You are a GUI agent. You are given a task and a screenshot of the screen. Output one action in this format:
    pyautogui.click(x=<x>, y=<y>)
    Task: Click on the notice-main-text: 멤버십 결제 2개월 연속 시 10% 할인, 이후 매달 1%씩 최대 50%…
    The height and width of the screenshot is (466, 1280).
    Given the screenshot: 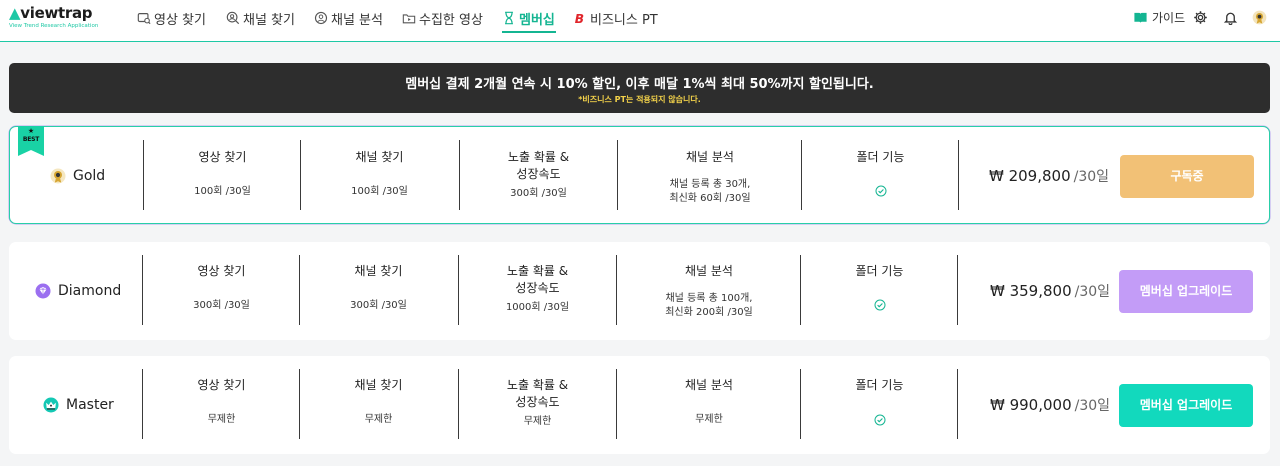 What is the action you would take?
    pyautogui.click(x=639, y=84)
    